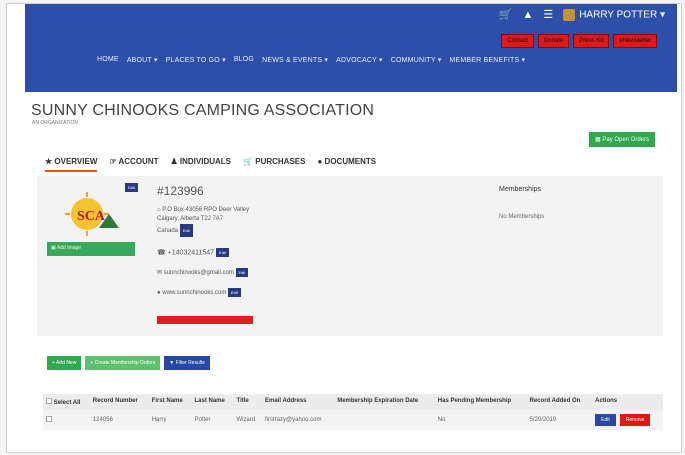  What do you see at coordinates (480, 402) in the screenshot?
I see `col-pending: Has Pending Membership` at bounding box center [480, 402].